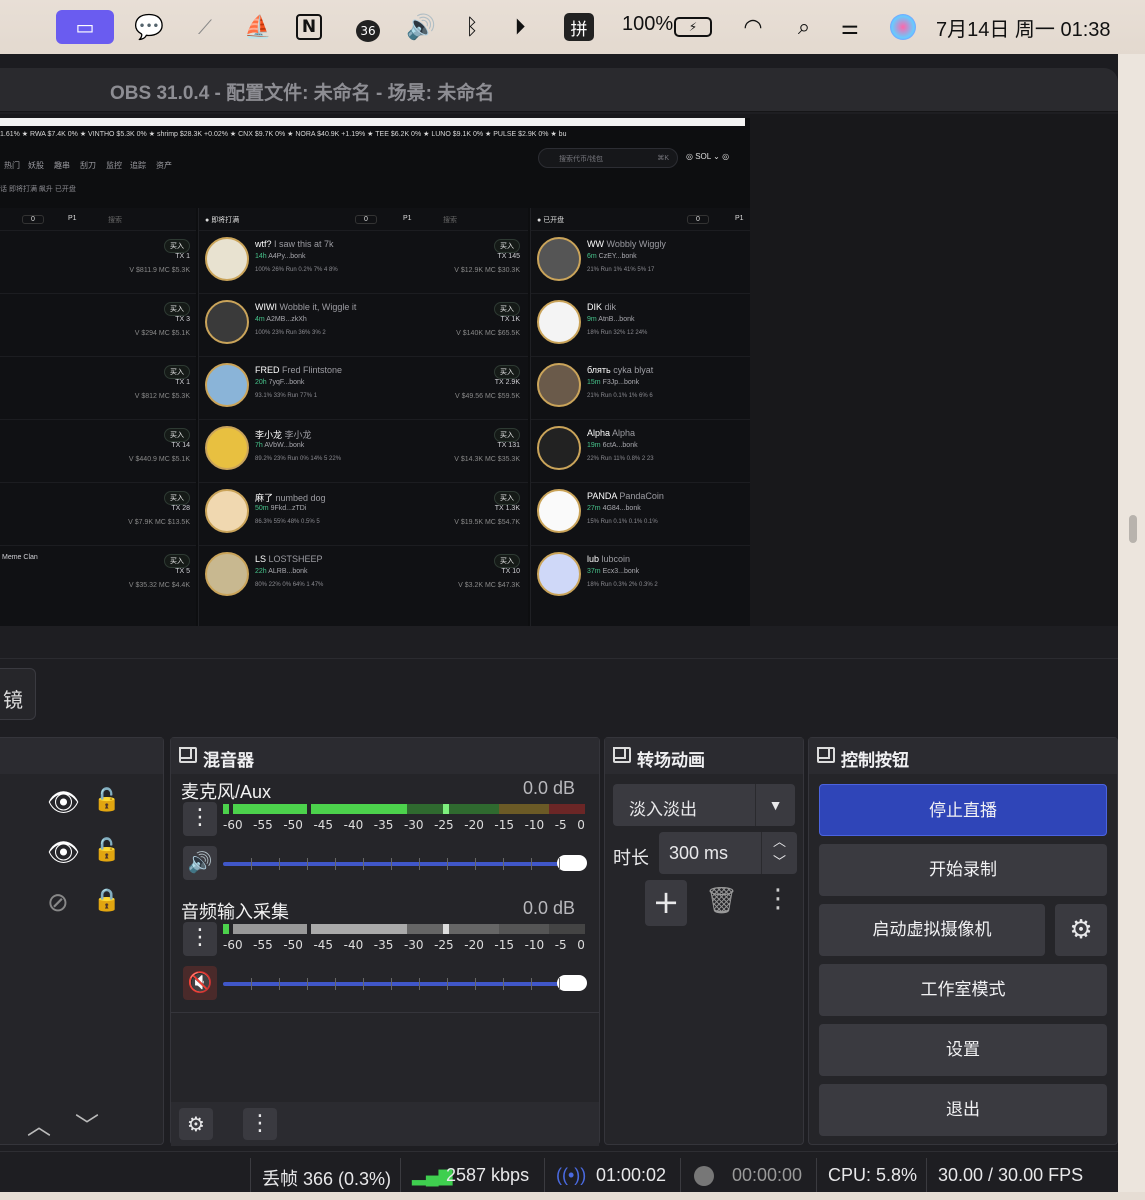 The height and width of the screenshot is (1200, 1145). Describe the element at coordinates (200, 983) in the screenshot. I see `muted-speaker-icon: 🔇` at that location.